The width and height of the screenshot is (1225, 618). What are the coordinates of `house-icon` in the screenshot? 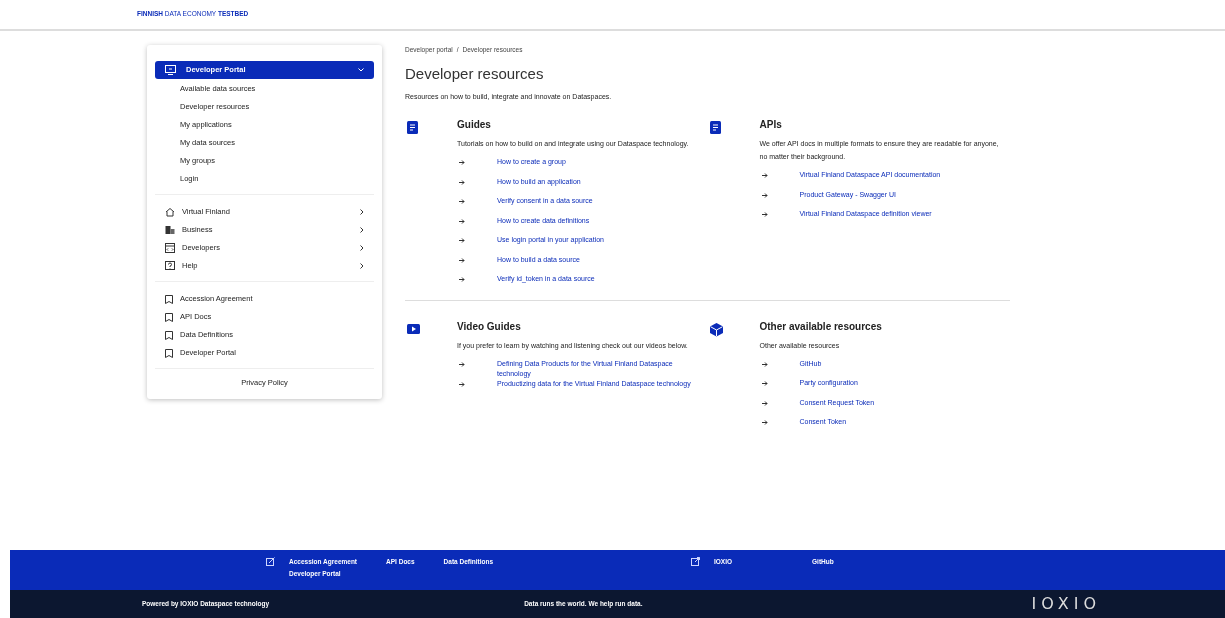 It's located at (170, 212).